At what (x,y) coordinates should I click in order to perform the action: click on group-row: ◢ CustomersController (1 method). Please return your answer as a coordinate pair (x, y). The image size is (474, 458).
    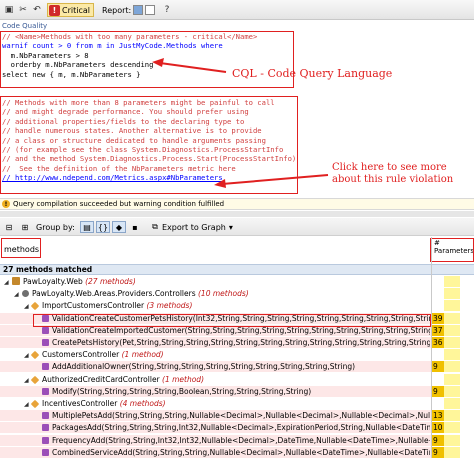
    Looking at the image, I should click on (237, 355).